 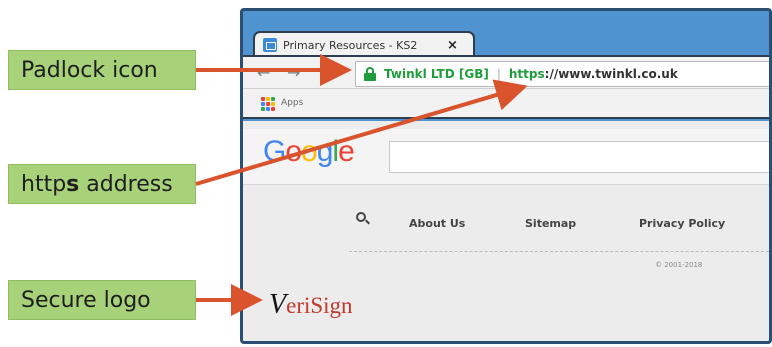 What do you see at coordinates (346, 151) in the screenshot?
I see `google-logo-letter: e` at bounding box center [346, 151].